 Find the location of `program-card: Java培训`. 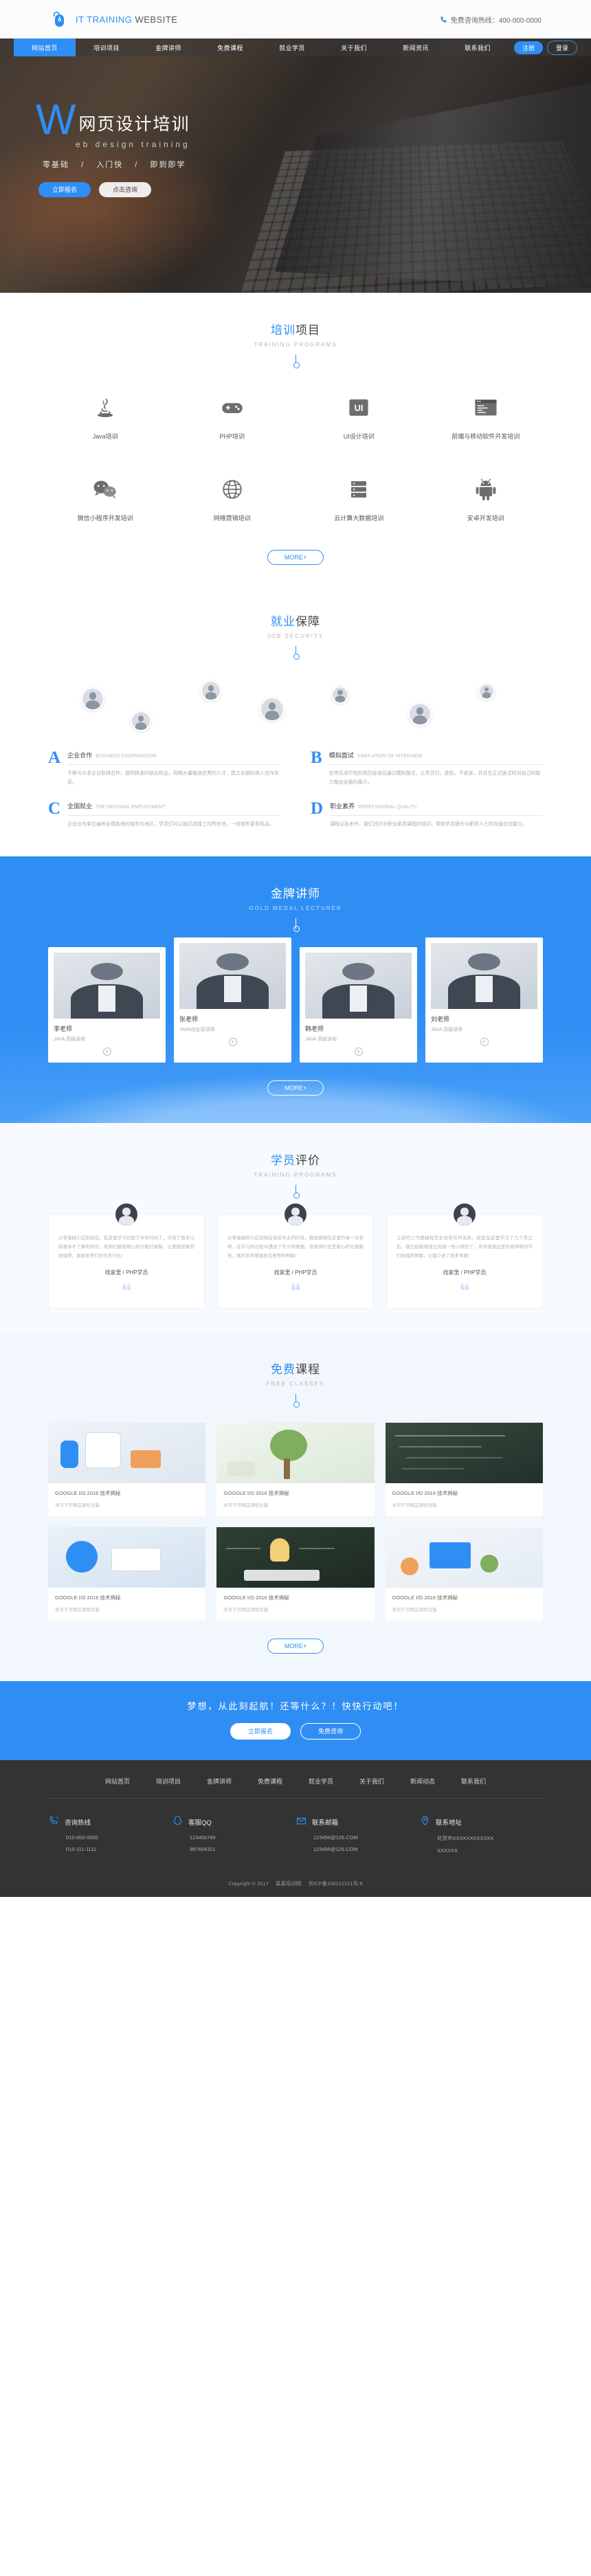

program-card: Java培训 is located at coordinates (106, 417).